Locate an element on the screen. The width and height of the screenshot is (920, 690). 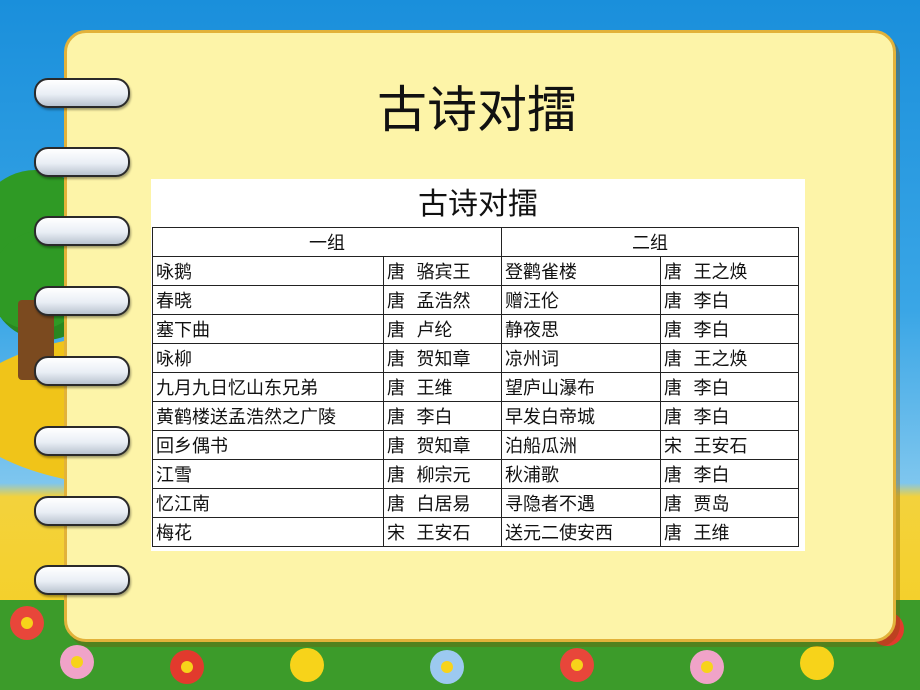
table-title: 古诗对擂 is located at coordinates (478, 204).